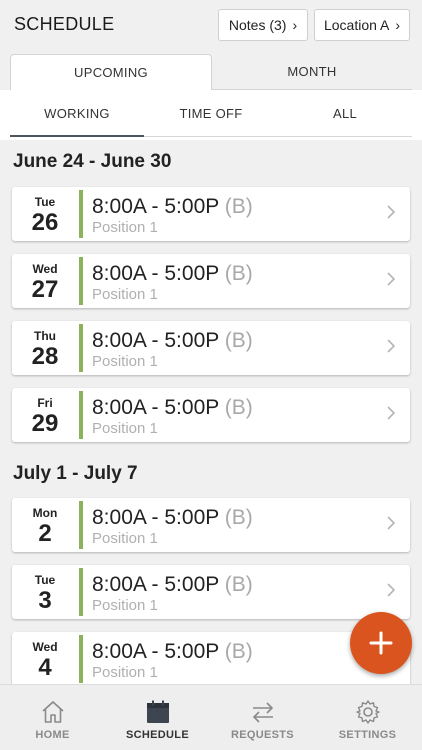  I want to click on view-tabs: UPCOMING MONTH, so click(211, 72).